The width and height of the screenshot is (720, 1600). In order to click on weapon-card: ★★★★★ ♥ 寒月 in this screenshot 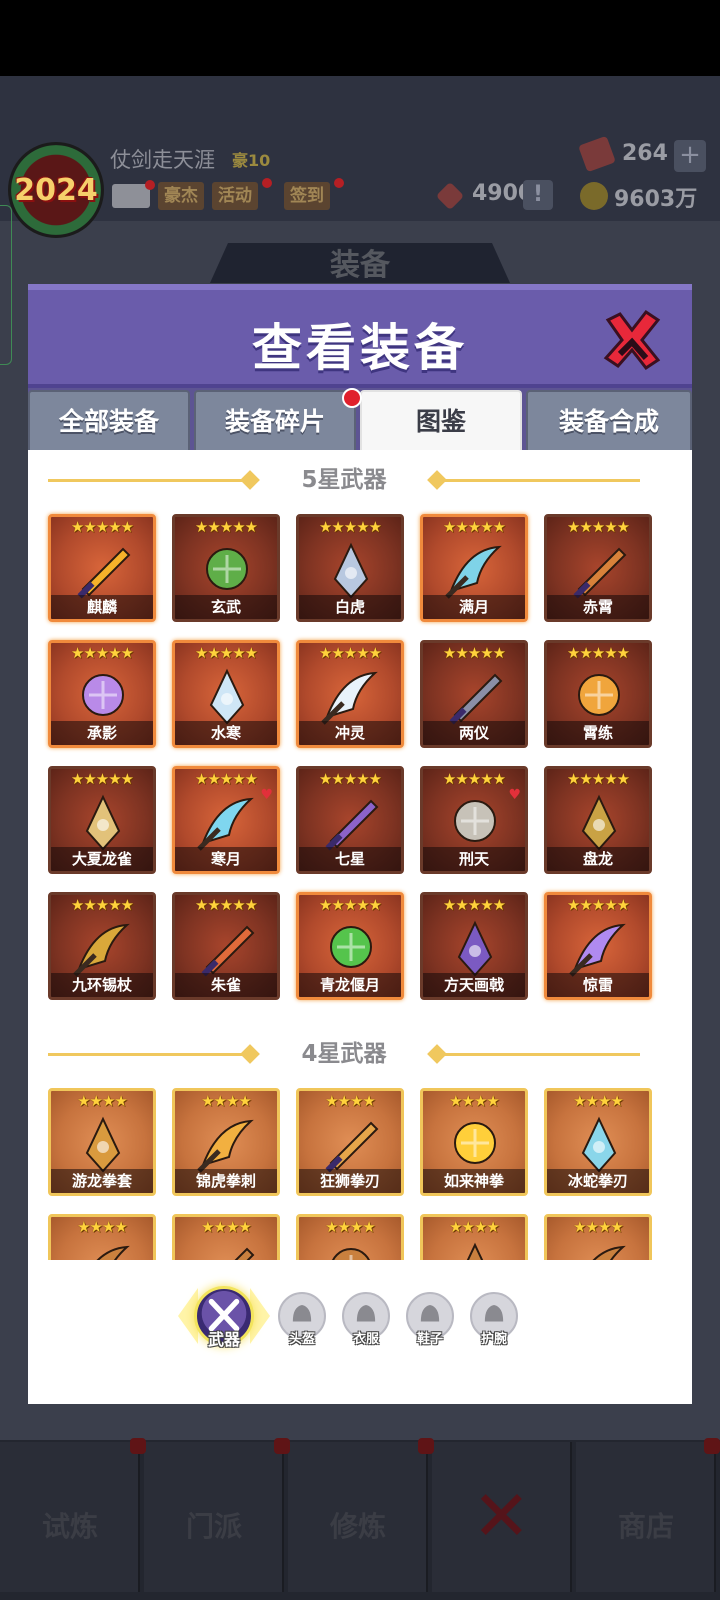, I will do `click(226, 820)`.